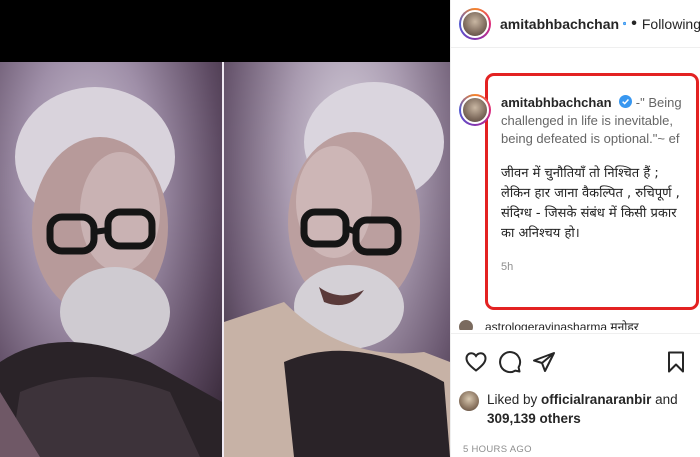 Image resolution: width=700 pixels, height=457 pixels. What do you see at coordinates (664, 399) in the screenshot?
I see `likes-and: and` at bounding box center [664, 399].